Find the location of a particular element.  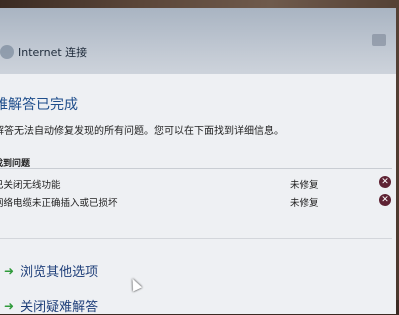

close-troubleshooter-label: 关闭疑难解答 is located at coordinates (59, 307).